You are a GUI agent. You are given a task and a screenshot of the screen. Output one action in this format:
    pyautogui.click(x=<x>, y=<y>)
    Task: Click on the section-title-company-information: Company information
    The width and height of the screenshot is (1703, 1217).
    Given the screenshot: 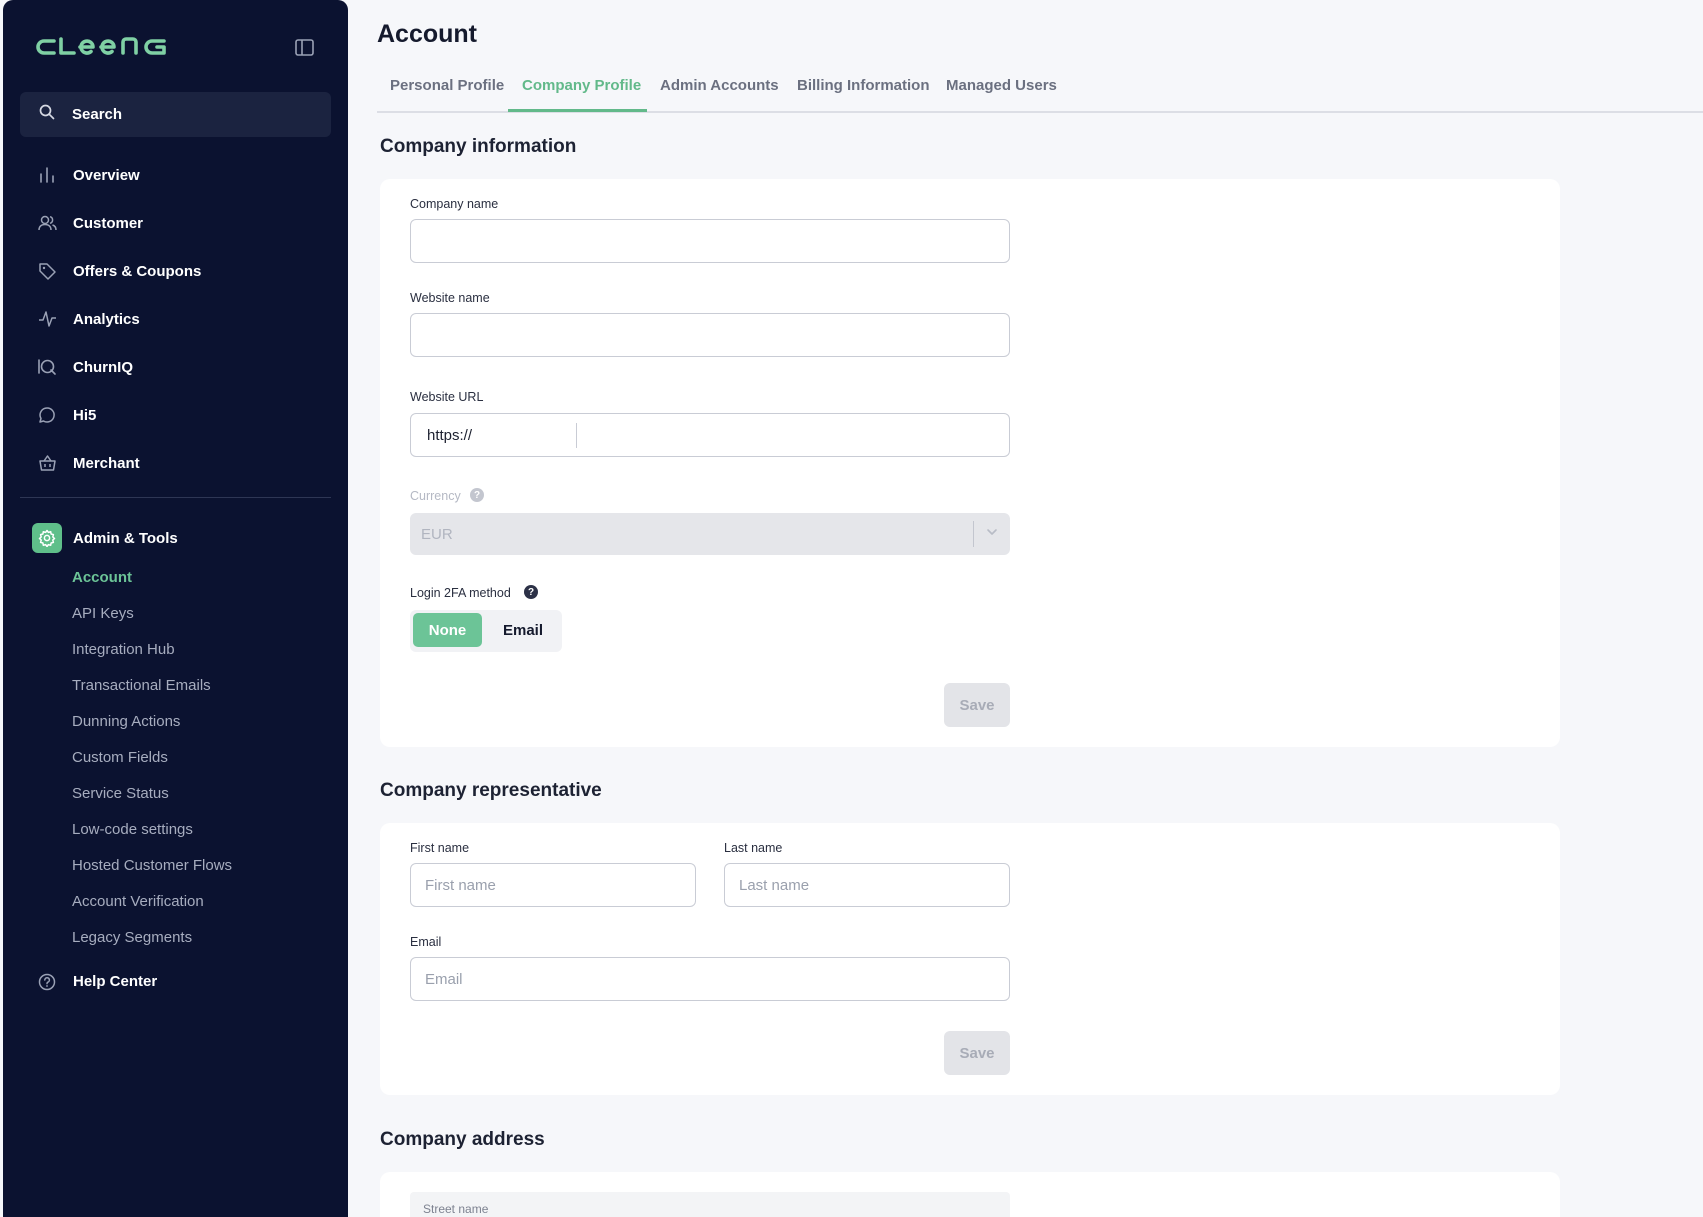 What is the action you would take?
    pyautogui.click(x=478, y=146)
    